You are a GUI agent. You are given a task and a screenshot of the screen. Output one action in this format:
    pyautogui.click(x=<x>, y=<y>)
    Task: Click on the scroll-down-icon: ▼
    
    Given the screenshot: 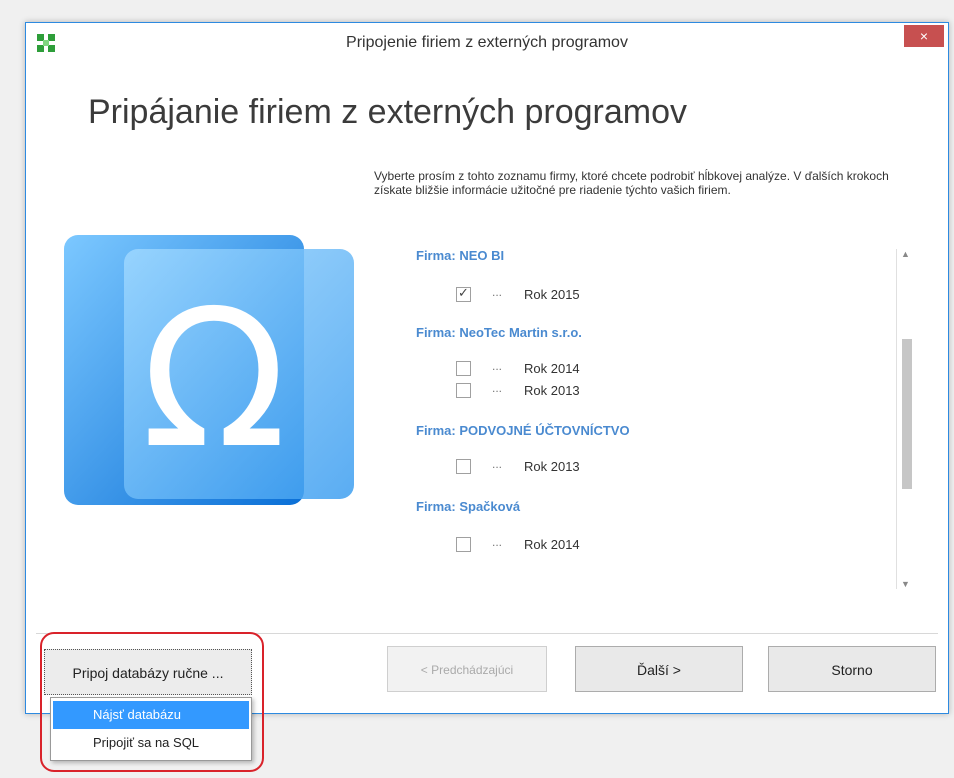 What is the action you would take?
    pyautogui.click(x=905, y=584)
    